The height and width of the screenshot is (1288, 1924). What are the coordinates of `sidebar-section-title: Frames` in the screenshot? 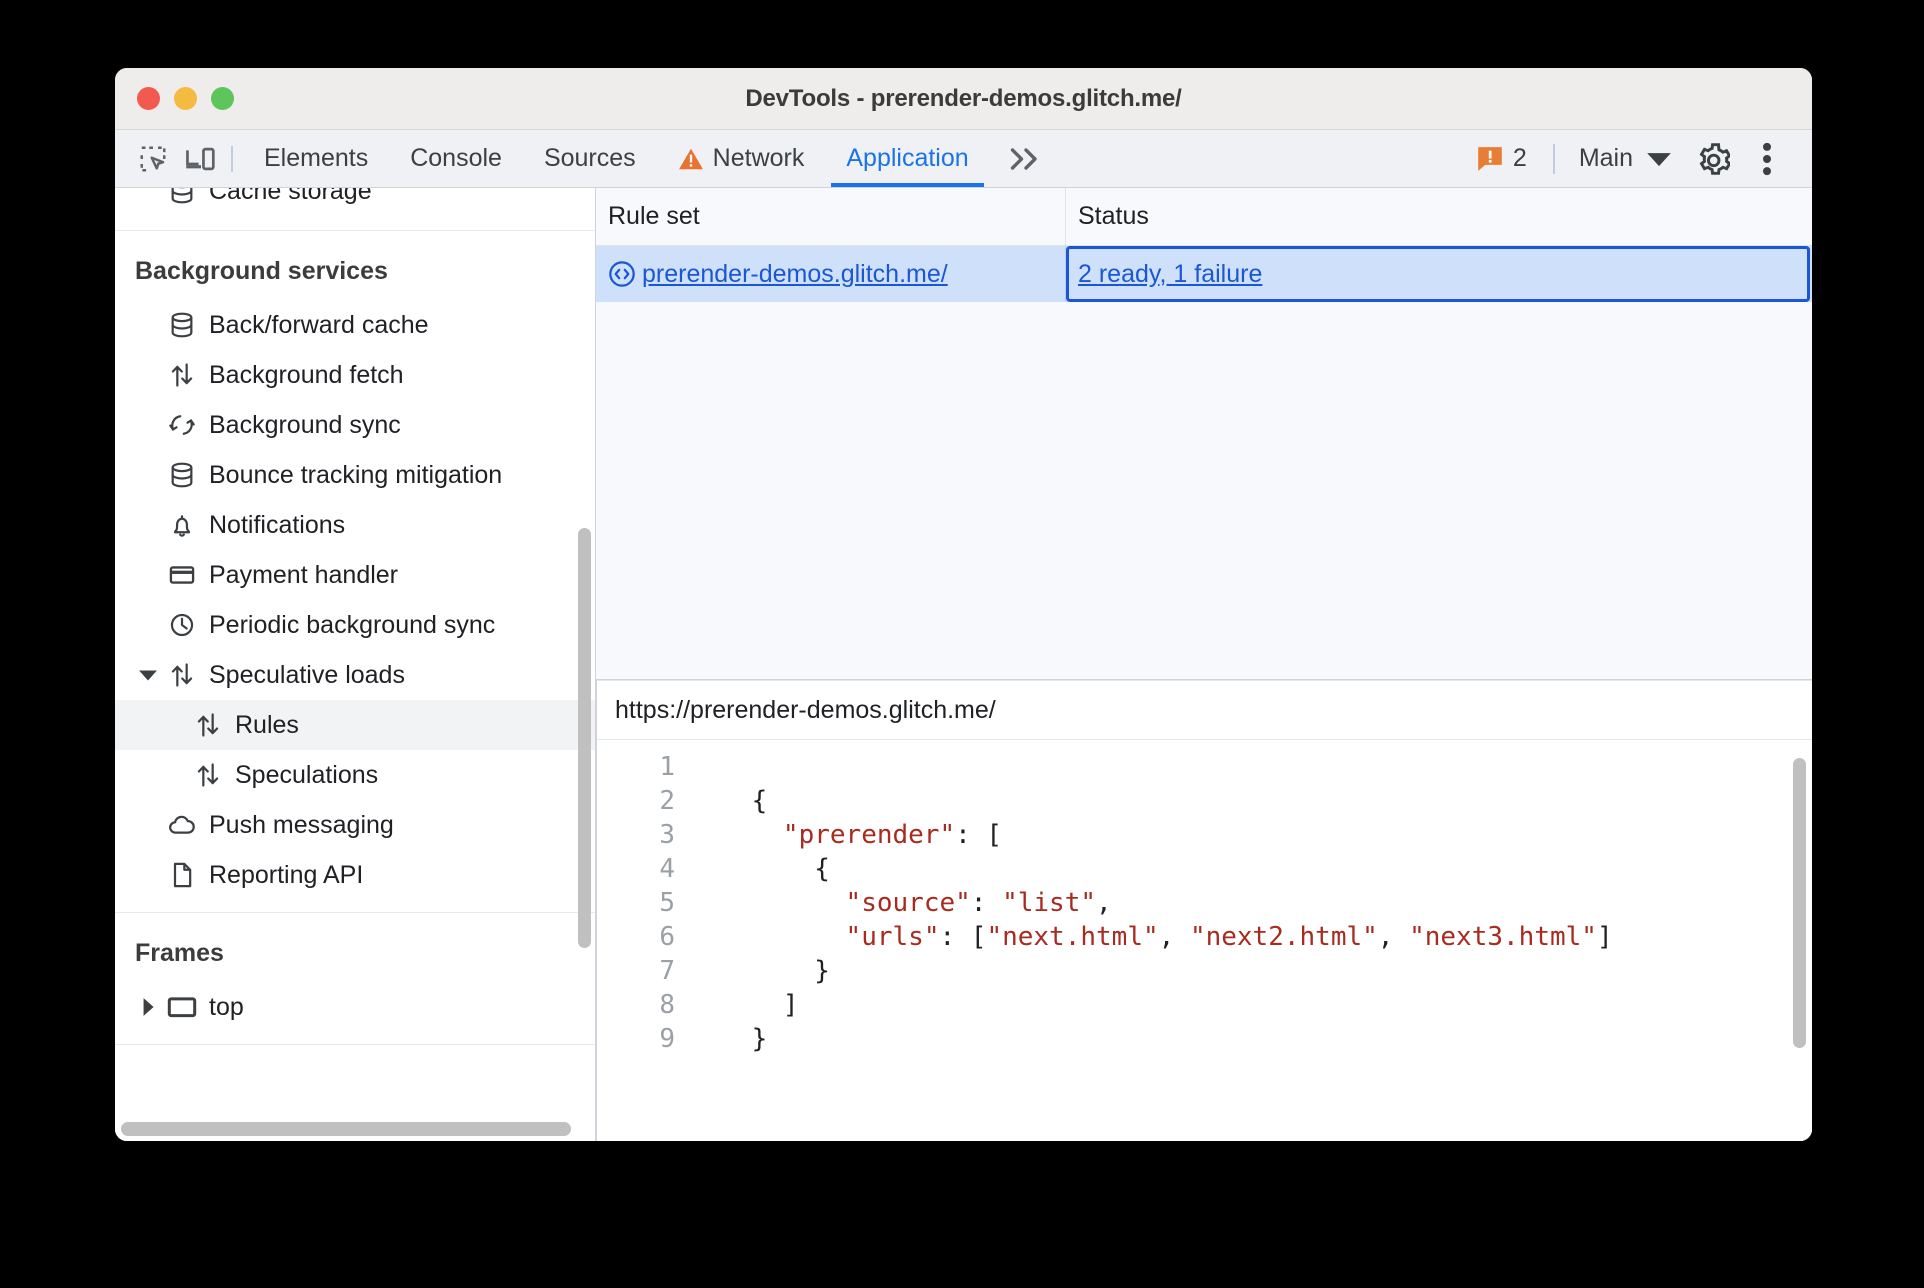 It's located at (179, 953).